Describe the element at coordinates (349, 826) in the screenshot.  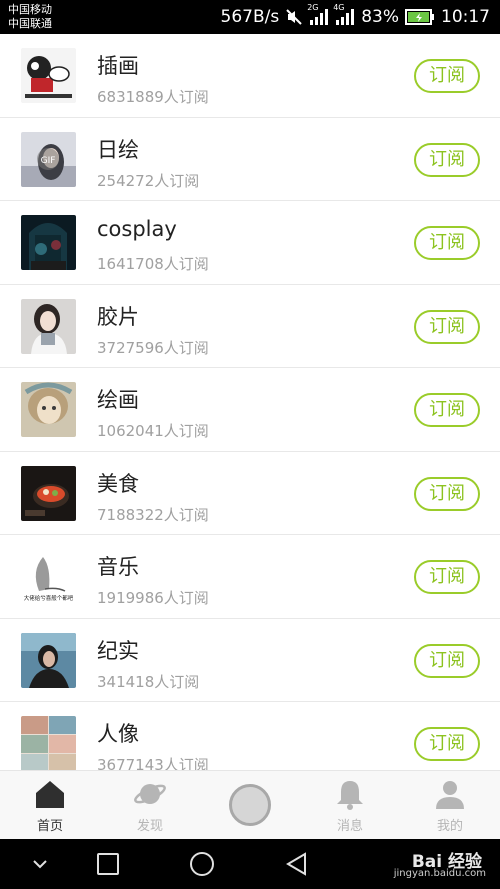
I see `tab-label: 消息` at that location.